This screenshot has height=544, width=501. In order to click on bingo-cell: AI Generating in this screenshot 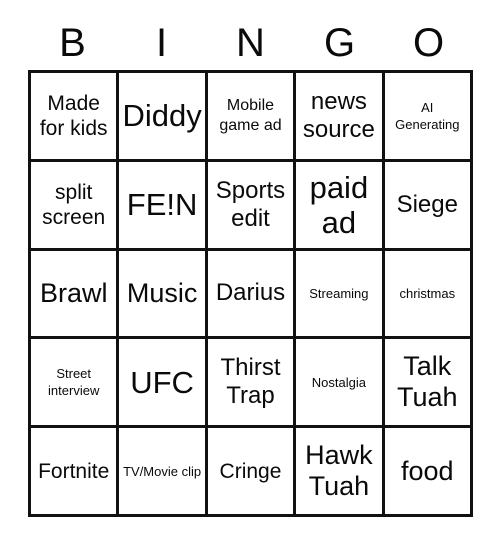, I will do `click(428, 117)`.